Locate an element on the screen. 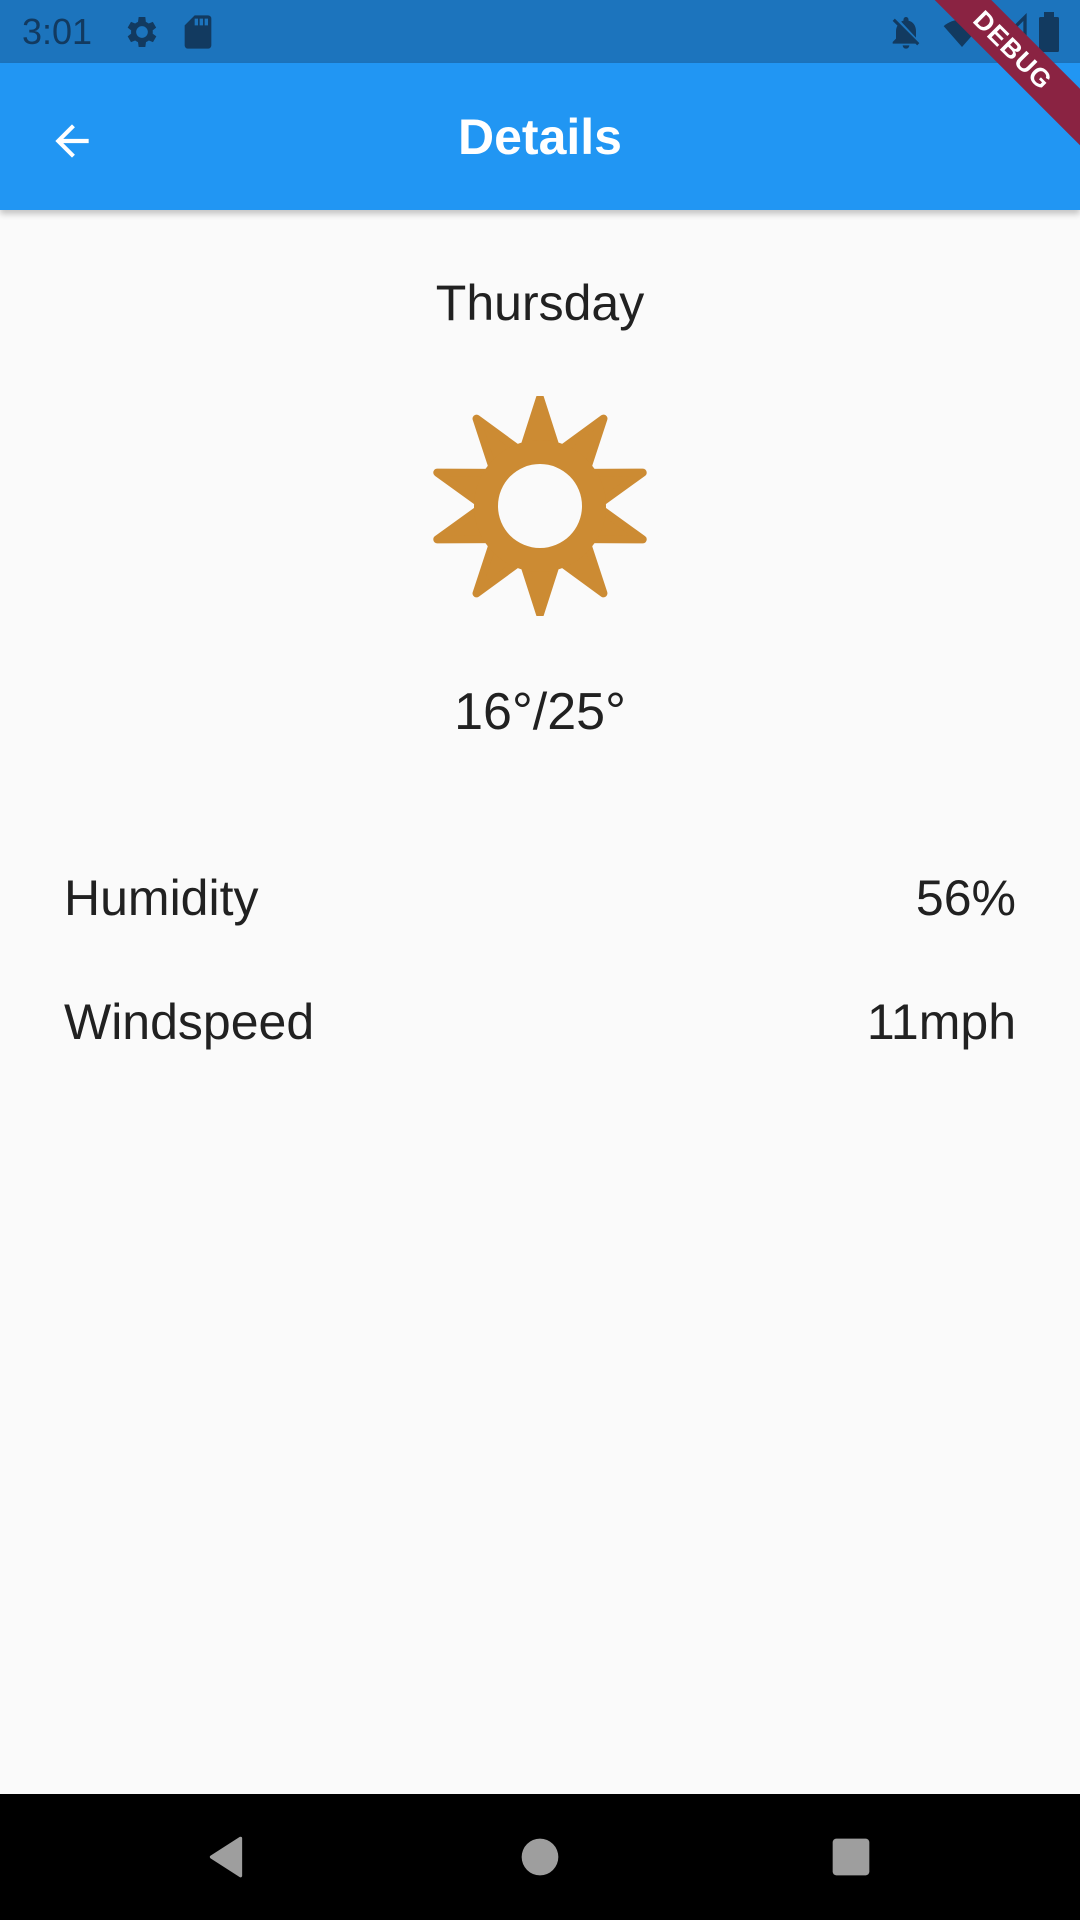  home-circle-icon is located at coordinates (540, 1857).